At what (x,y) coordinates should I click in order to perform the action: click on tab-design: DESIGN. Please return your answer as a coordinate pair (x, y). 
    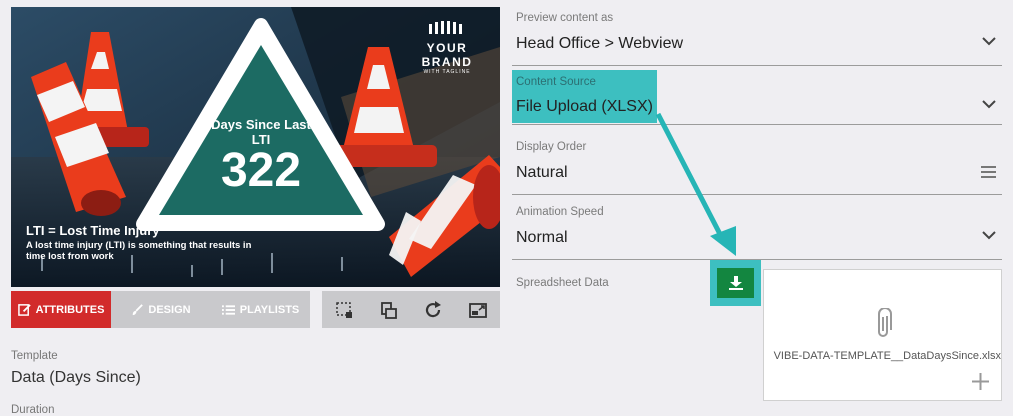
    Looking at the image, I should click on (161, 309).